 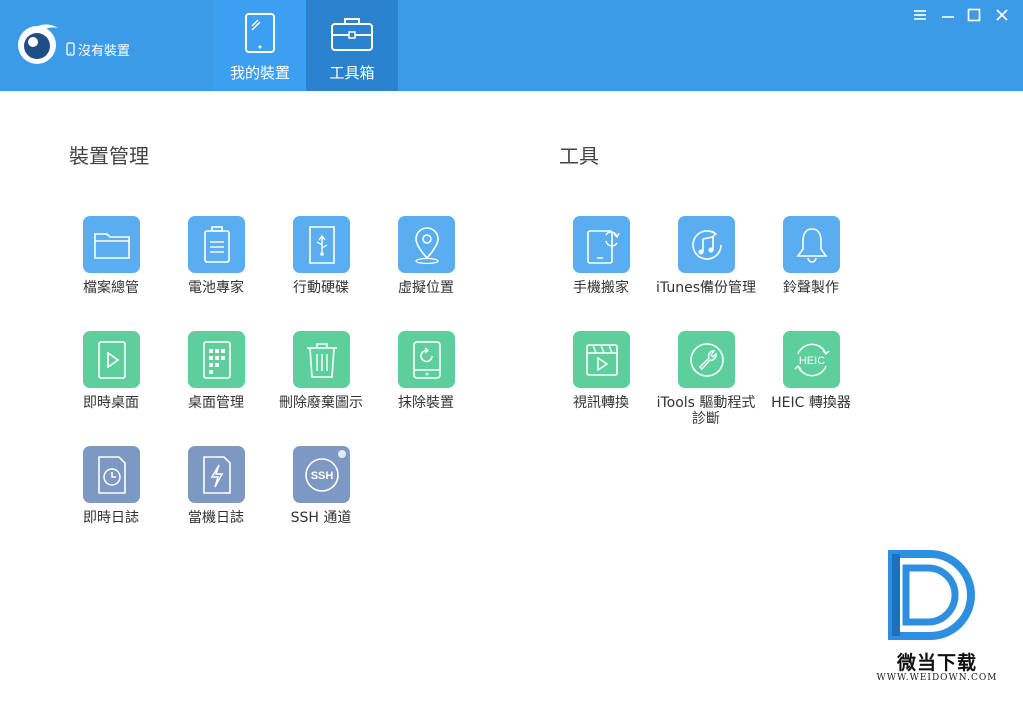 I want to click on trash-icon, so click(x=321, y=360).